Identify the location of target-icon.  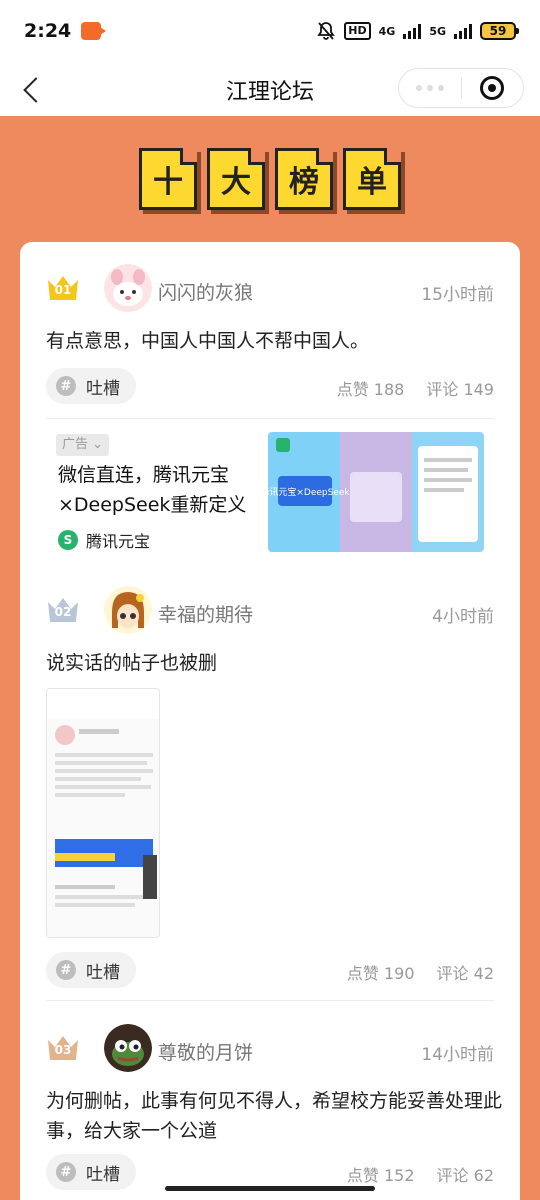
(492, 88).